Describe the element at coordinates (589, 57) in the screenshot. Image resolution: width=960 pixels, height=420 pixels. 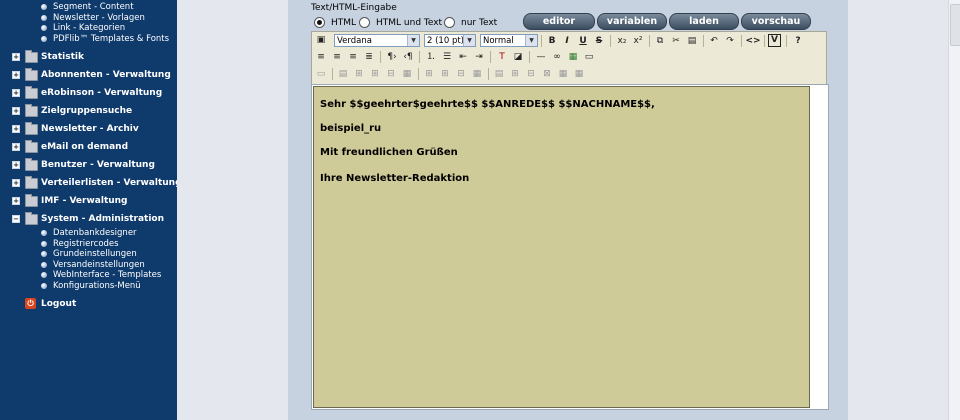
I see `table-icon: ▭` at that location.